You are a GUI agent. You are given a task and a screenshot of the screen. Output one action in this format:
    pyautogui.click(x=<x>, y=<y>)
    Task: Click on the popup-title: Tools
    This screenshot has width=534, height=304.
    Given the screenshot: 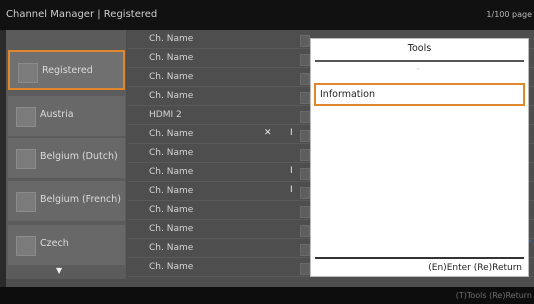 What is the action you would take?
    pyautogui.click(x=419, y=48)
    